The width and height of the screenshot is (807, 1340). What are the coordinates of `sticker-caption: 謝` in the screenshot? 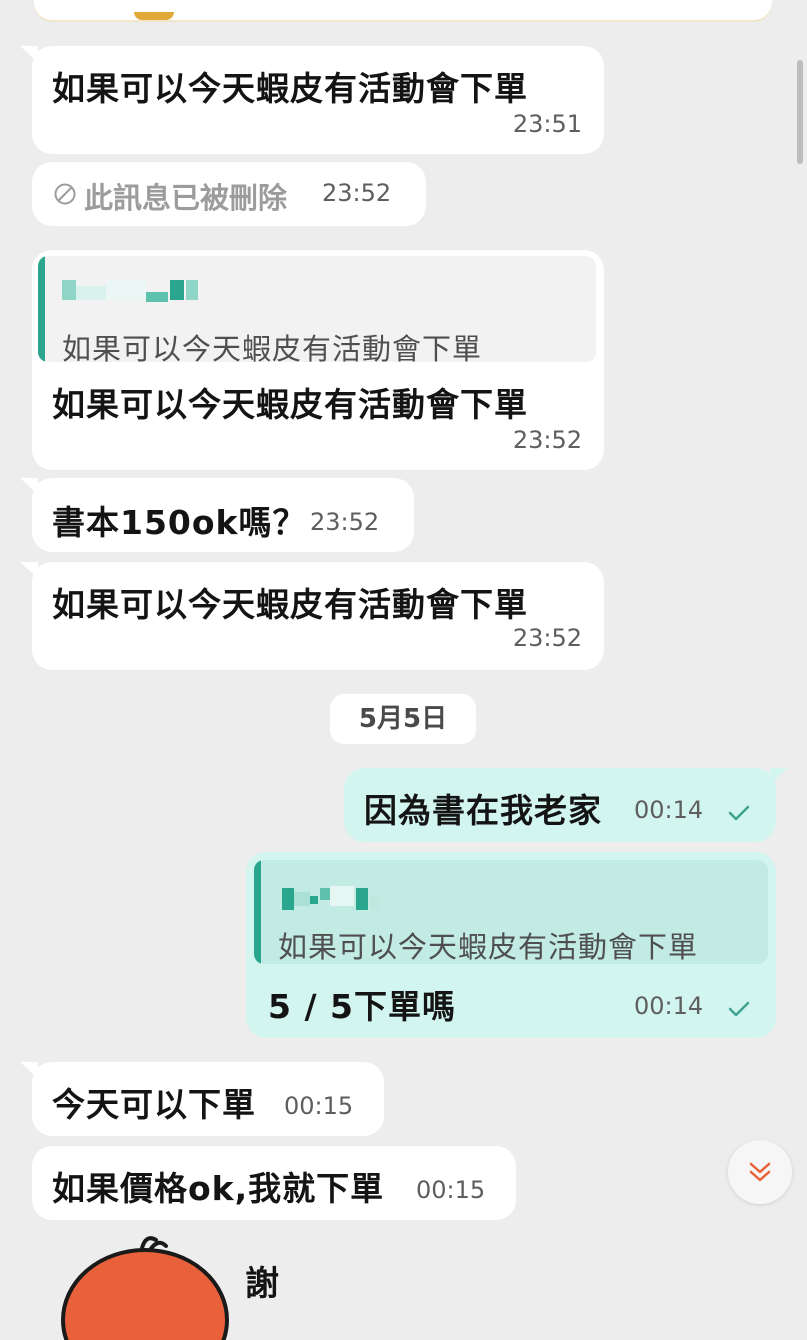 It's located at (262, 1284).